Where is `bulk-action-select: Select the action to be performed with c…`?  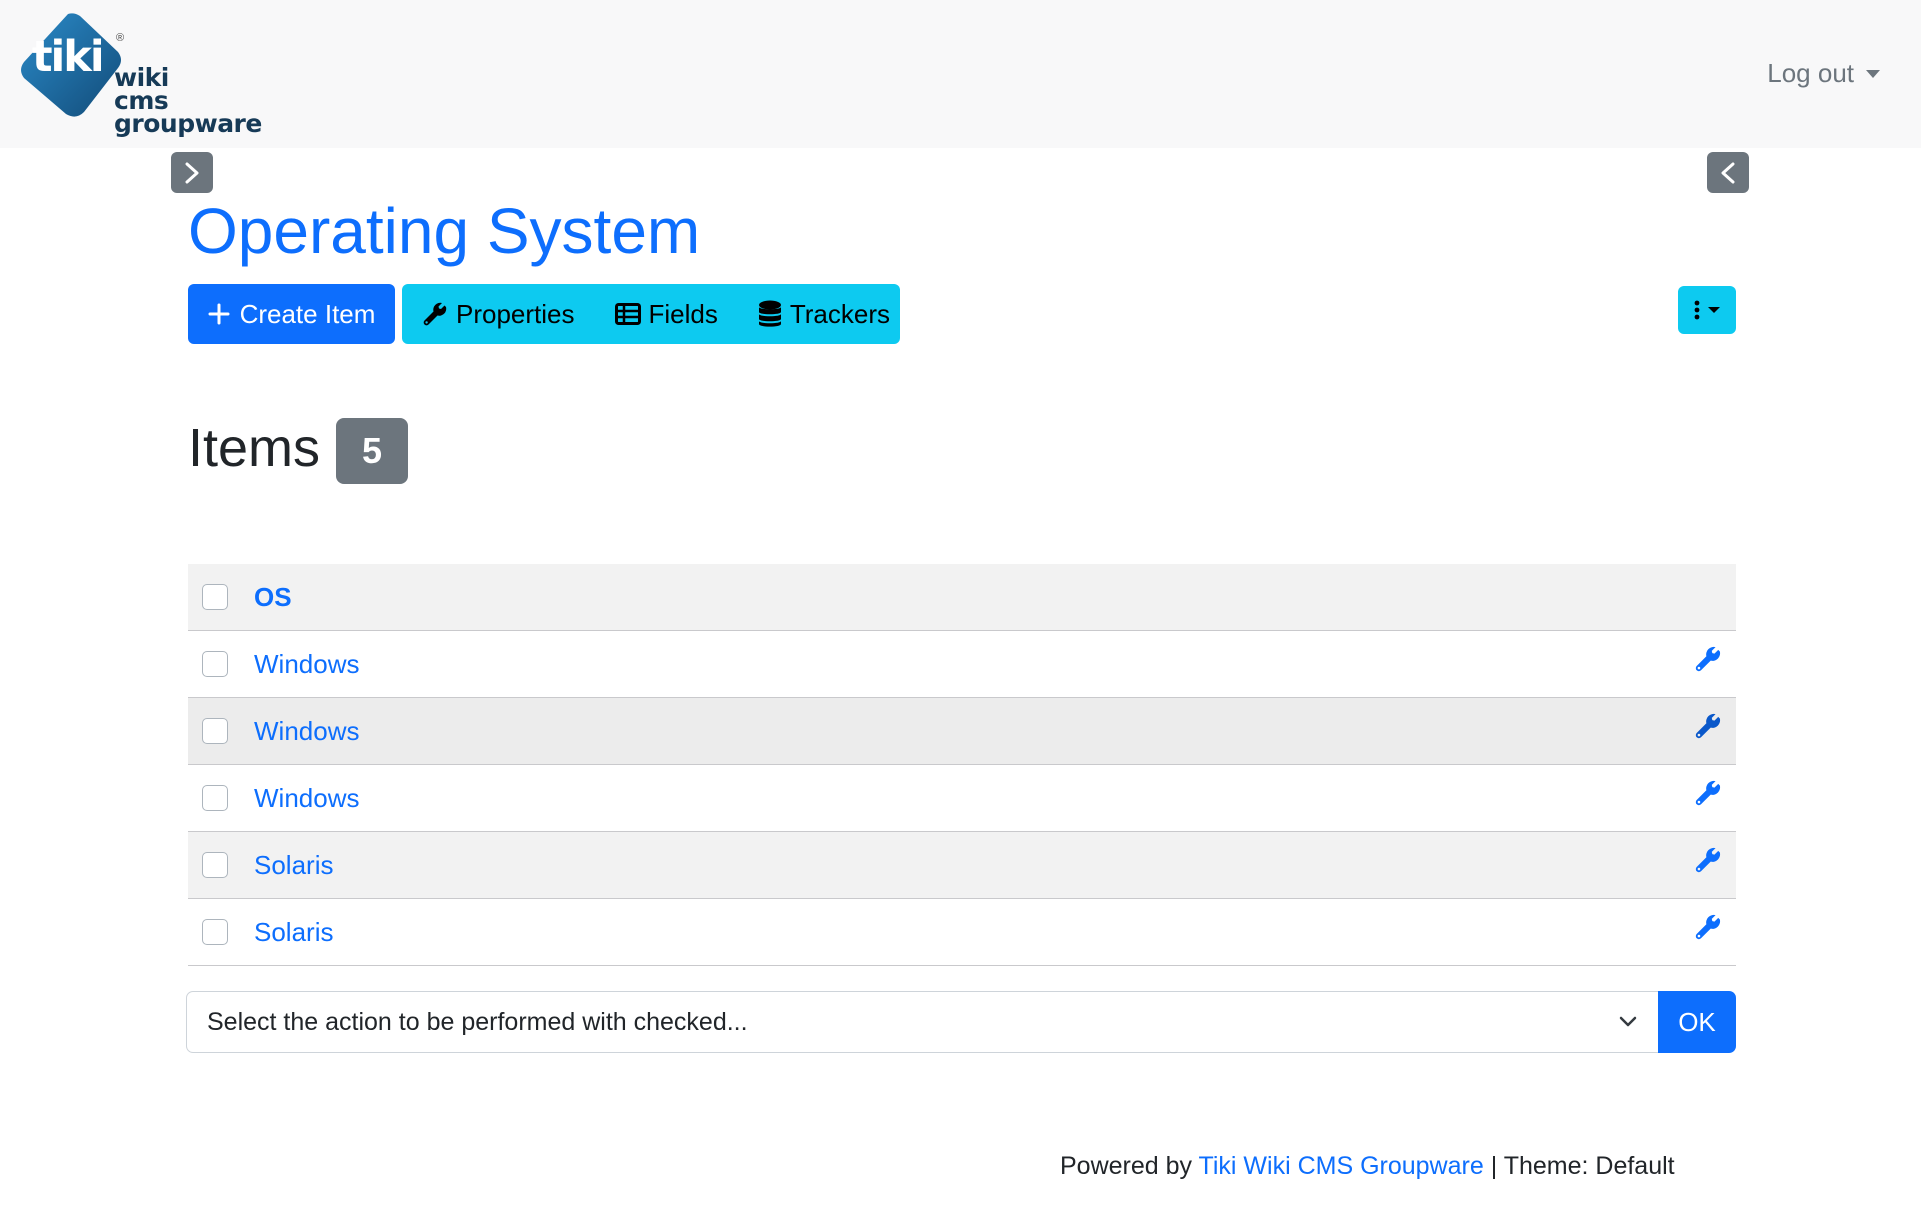
bulk-action-select: Select the action to be performed with c… is located at coordinates (922, 1022).